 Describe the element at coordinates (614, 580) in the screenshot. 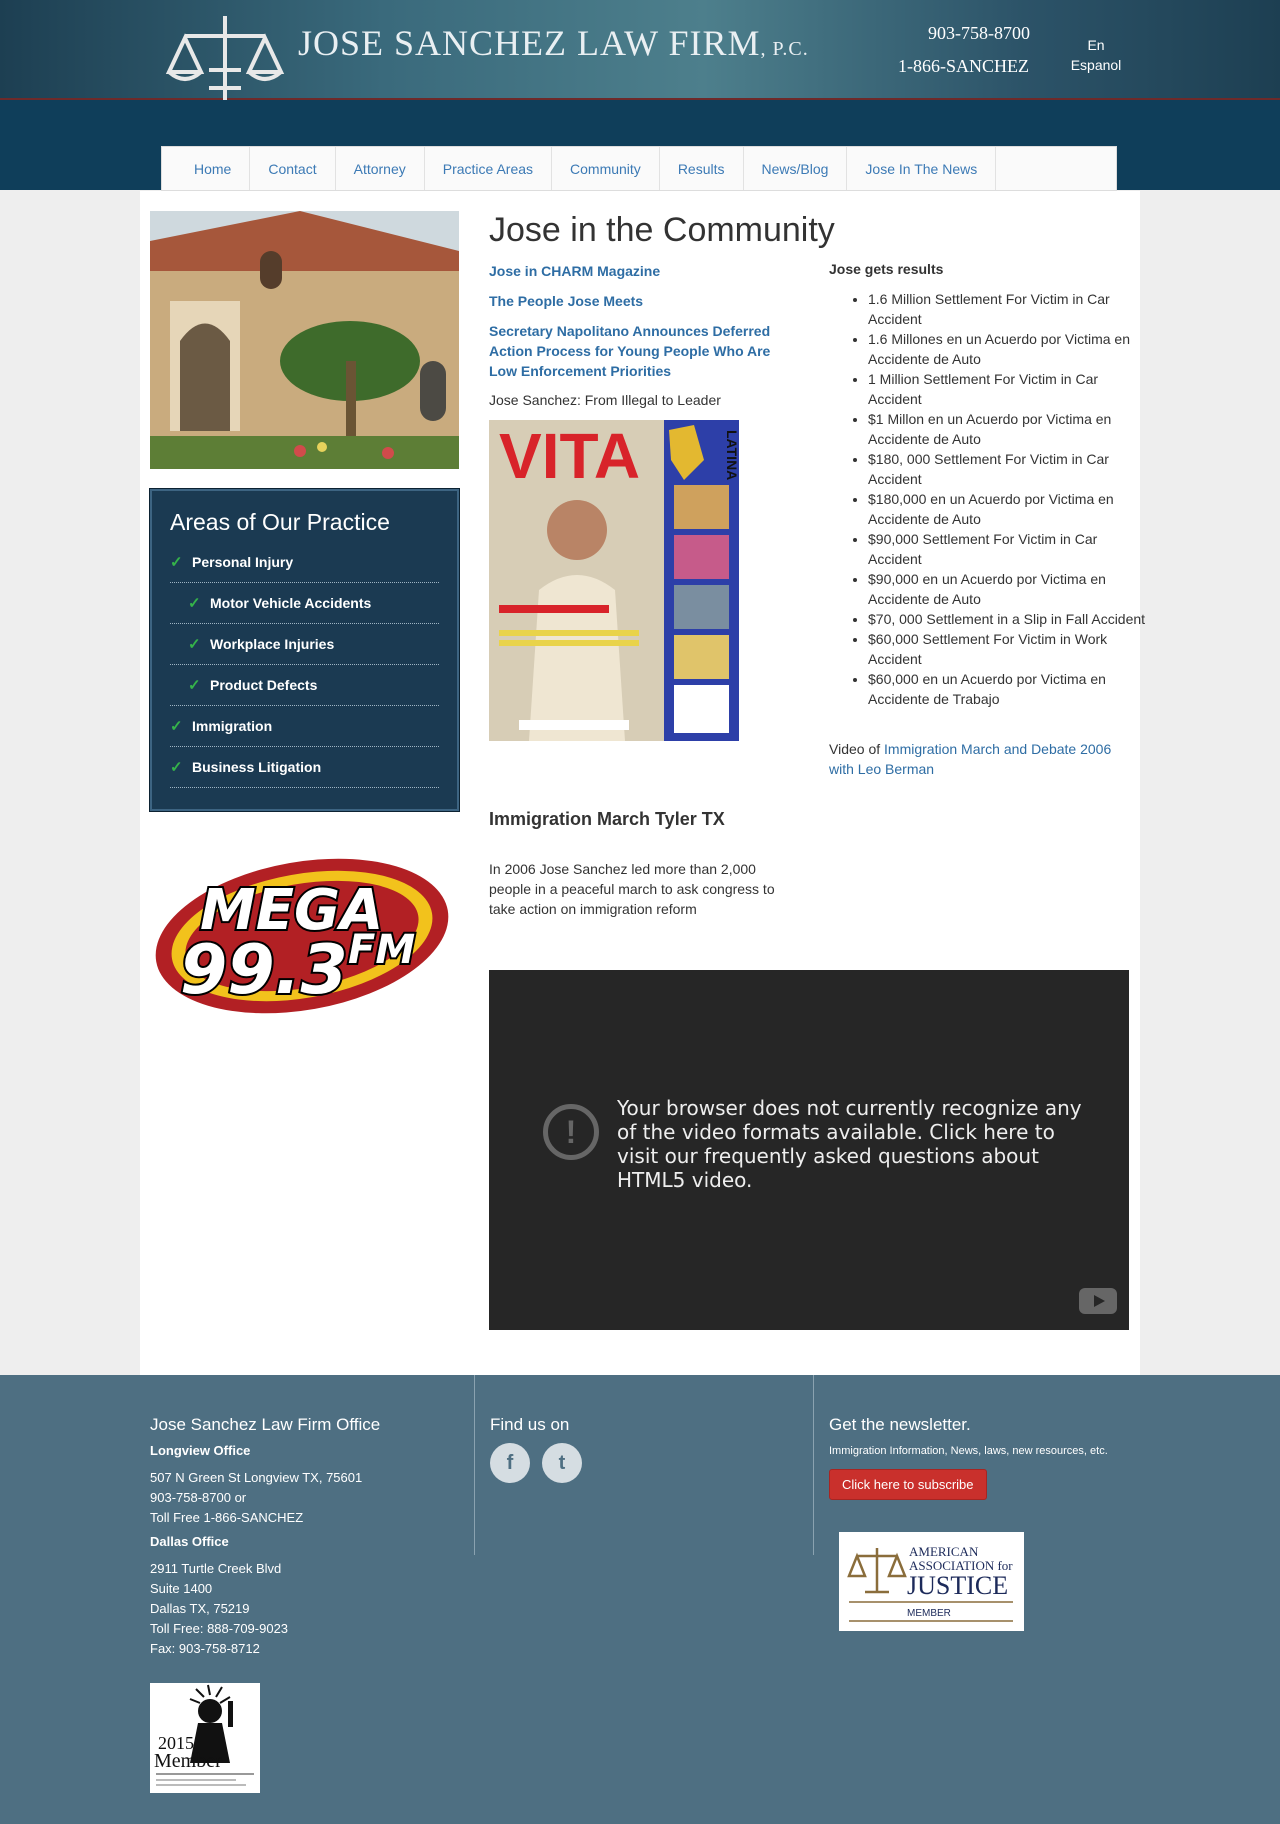

I see `vita-latina-magazine-cover: VITA LATINA` at that location.